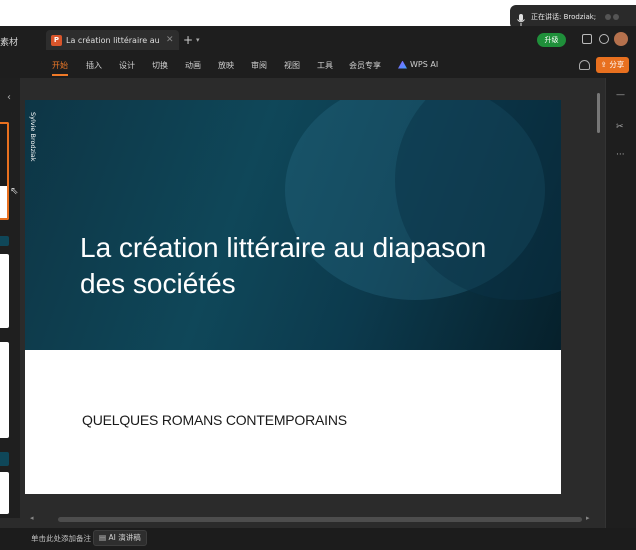 The width and height of the screenshot is (636, 550). What do you see at coordinates (292, 65) in the screenshot?
I see `menu-view: 视图` at bounding box center [292, 65].